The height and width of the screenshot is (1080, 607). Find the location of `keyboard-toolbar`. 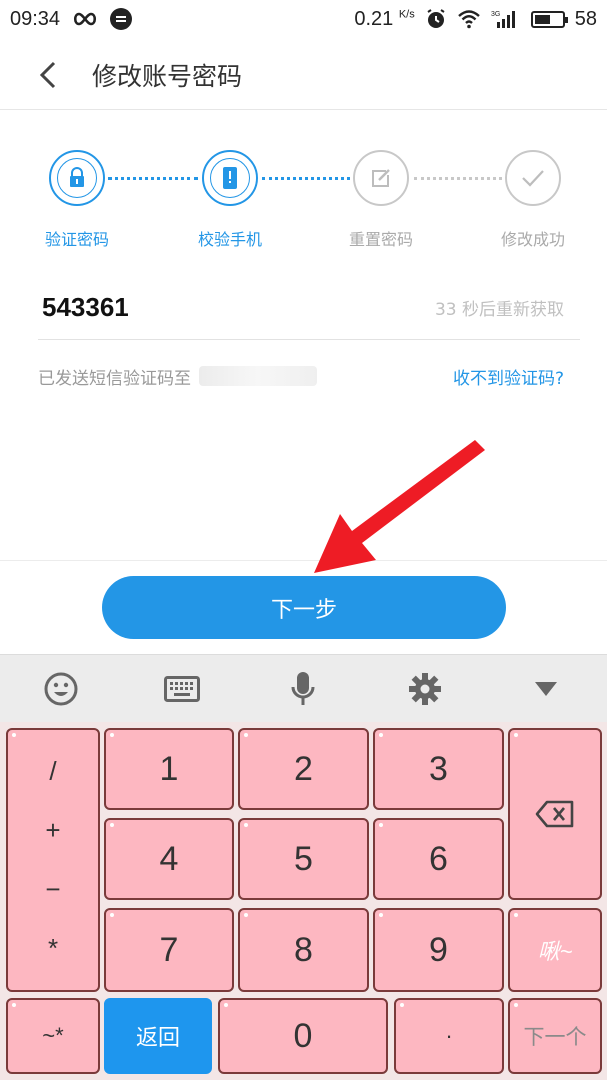

keyboard-toolbar is located at coordinates (303, 688).